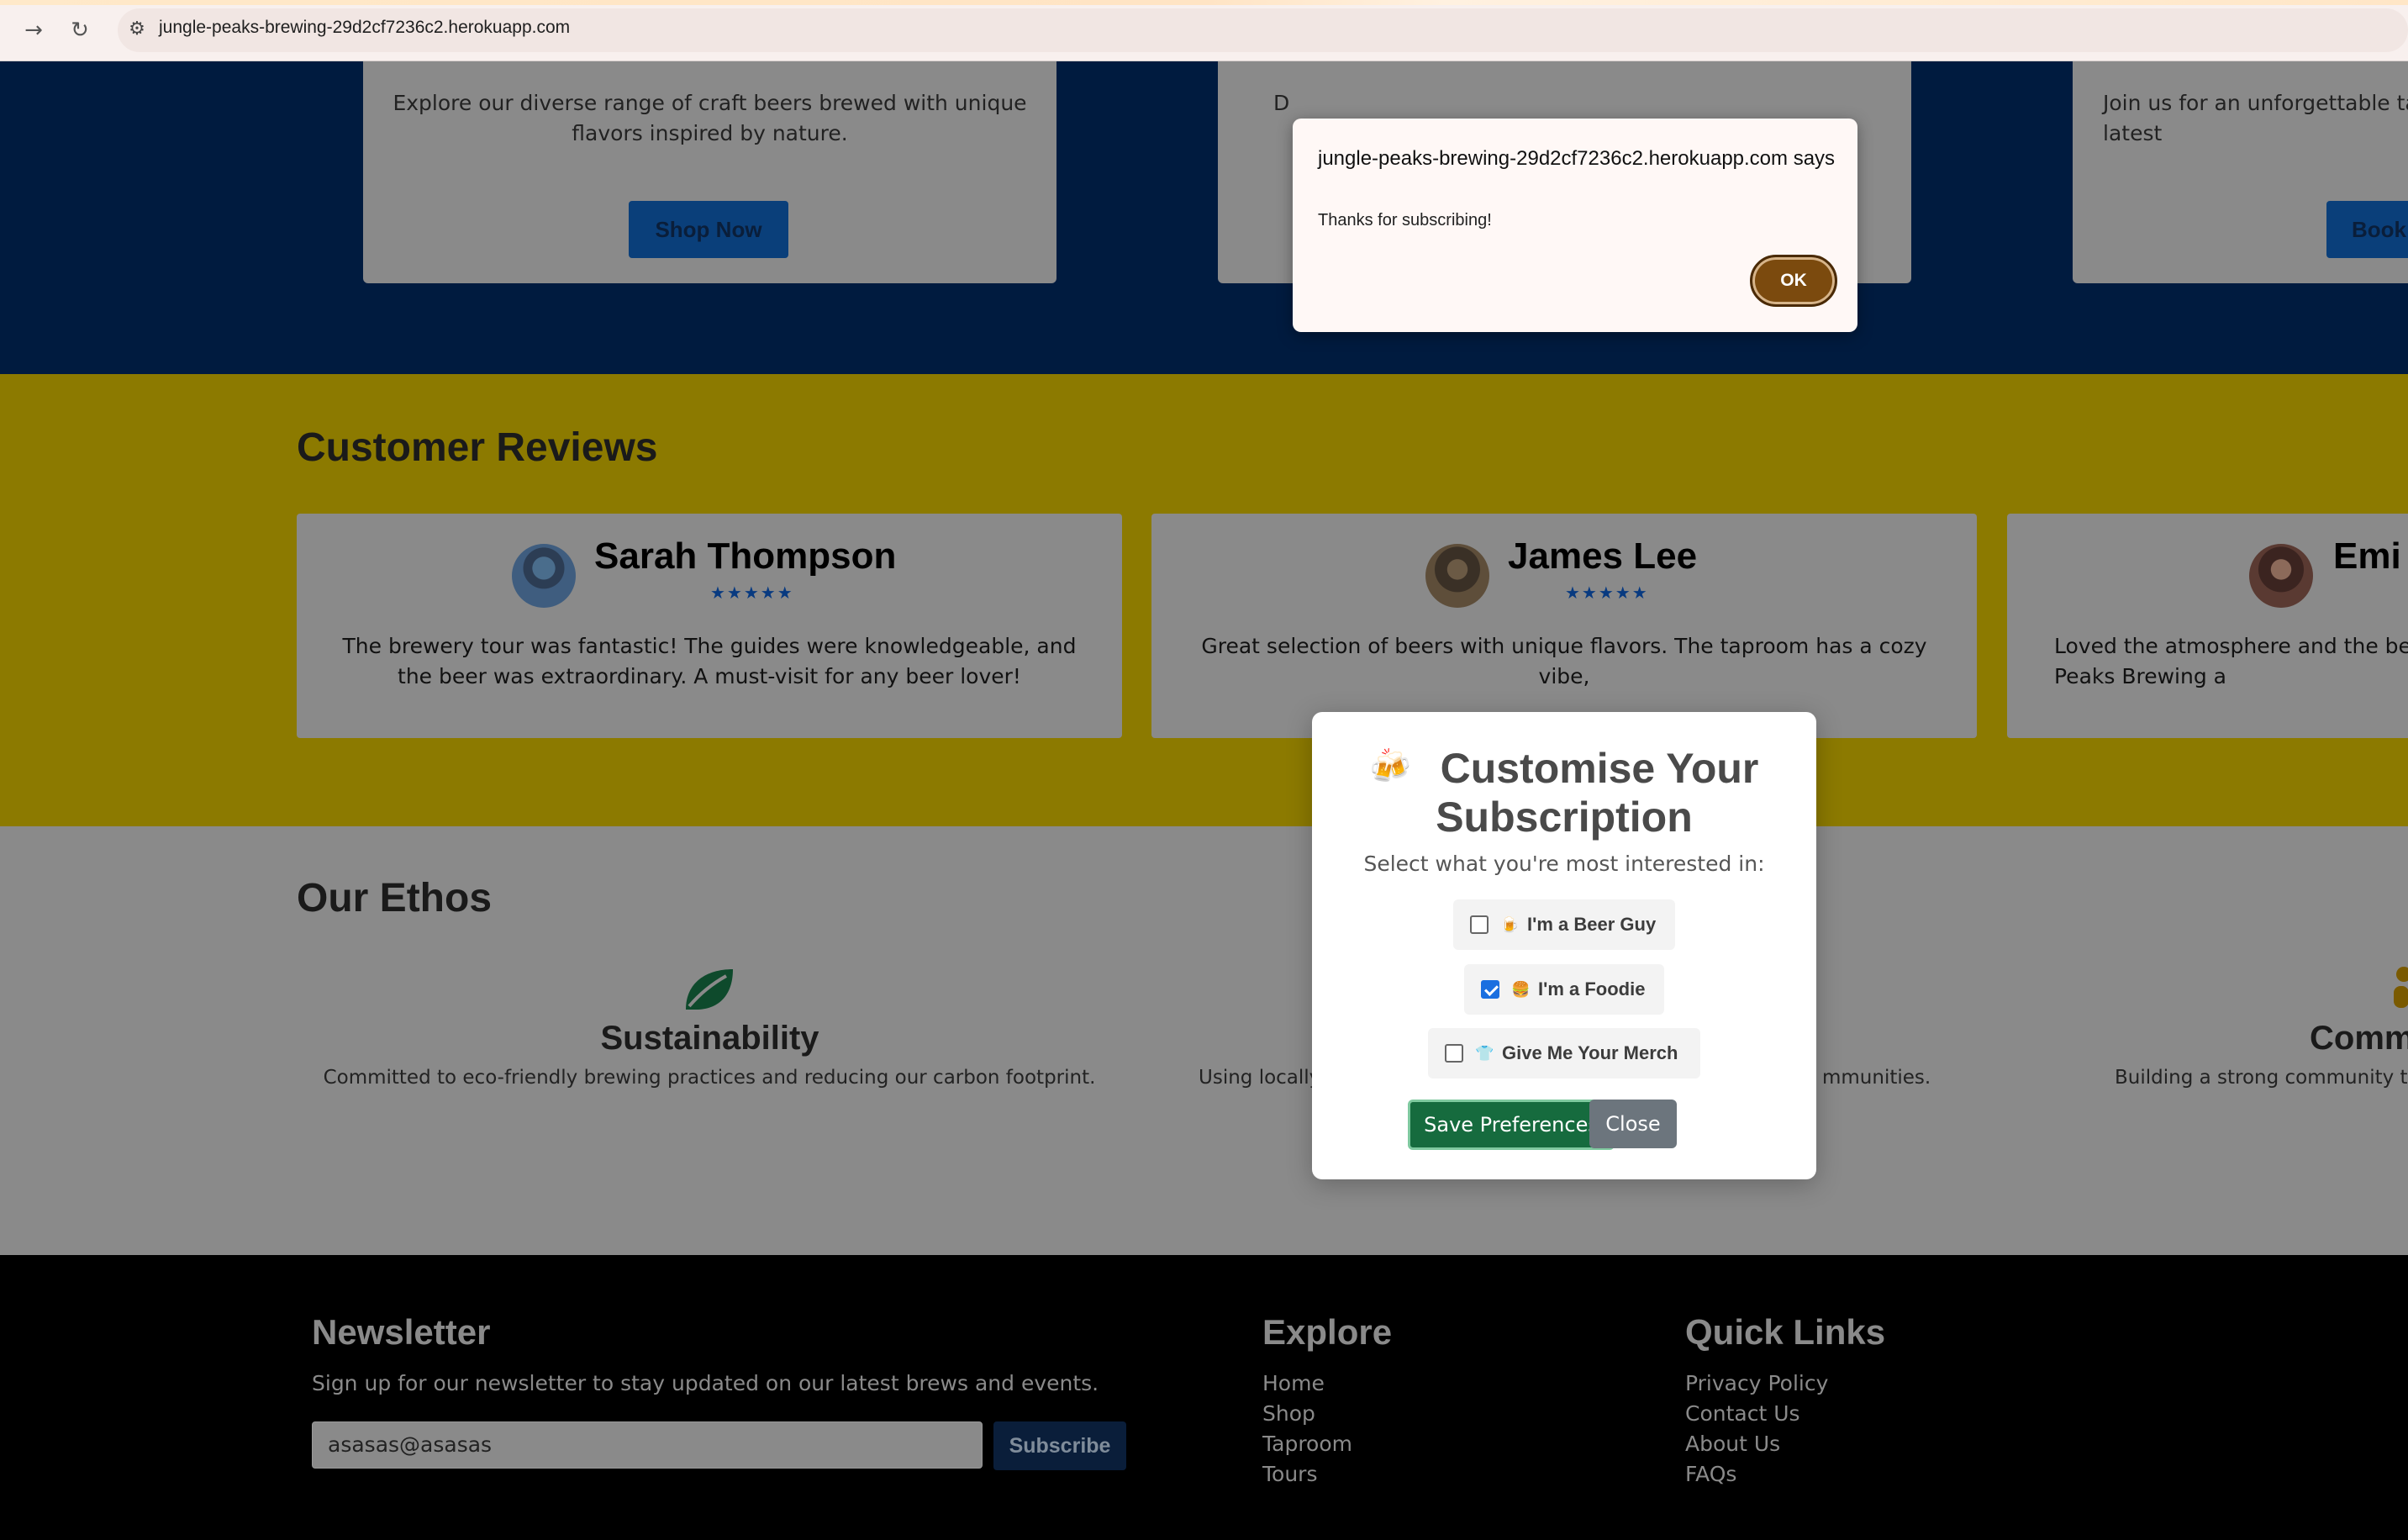 The image size is (2408, 1540). Describe the element at coordinates (1490, 989) in the screenshot. I see `foodie-checkbox` at that location.